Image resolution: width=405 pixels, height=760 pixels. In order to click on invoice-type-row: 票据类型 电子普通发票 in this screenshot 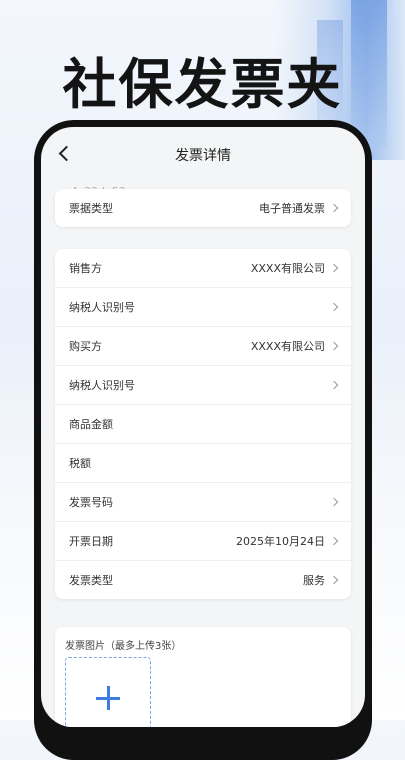, I will do `click(203, 208)`.